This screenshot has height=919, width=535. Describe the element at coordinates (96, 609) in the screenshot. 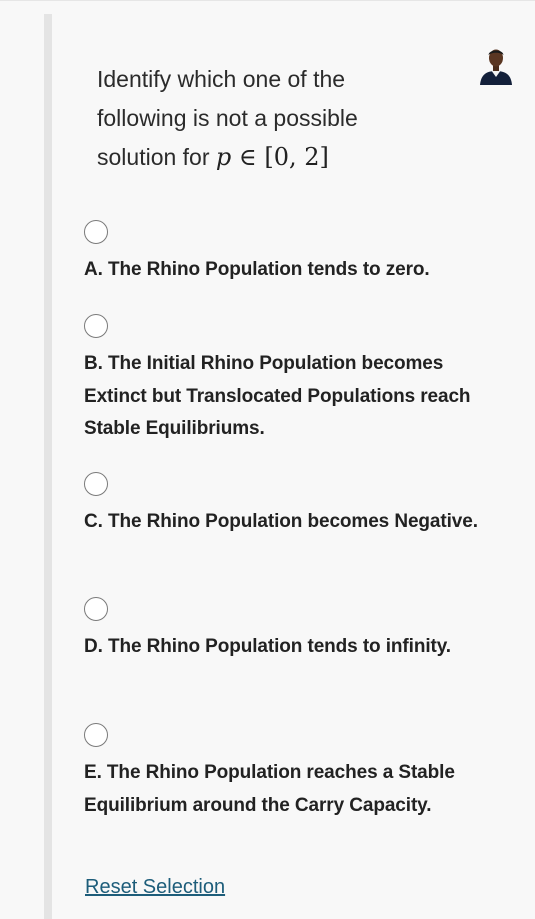

I see `option-d-radio` at that location.